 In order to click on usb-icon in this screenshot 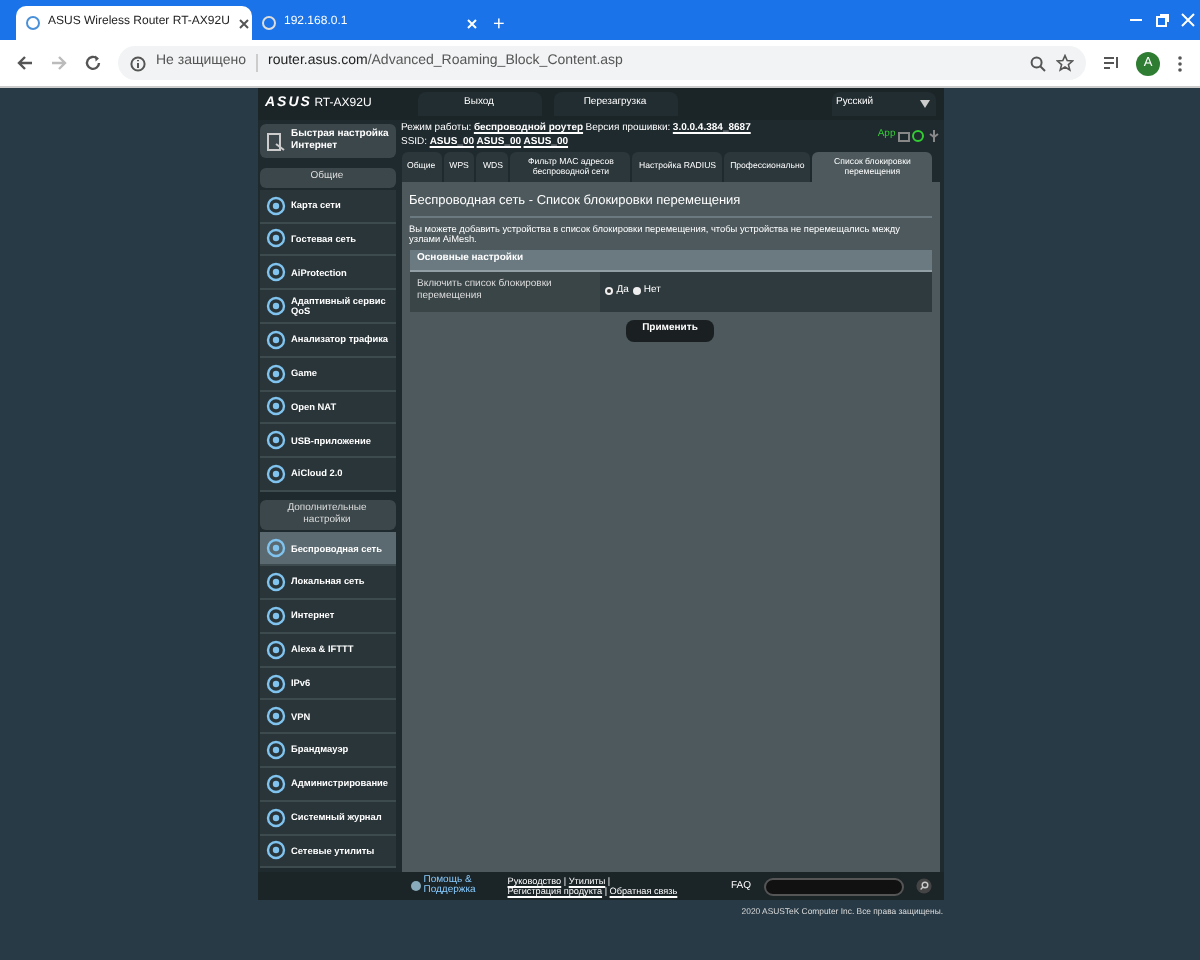, I will do `click(933, 135)`.